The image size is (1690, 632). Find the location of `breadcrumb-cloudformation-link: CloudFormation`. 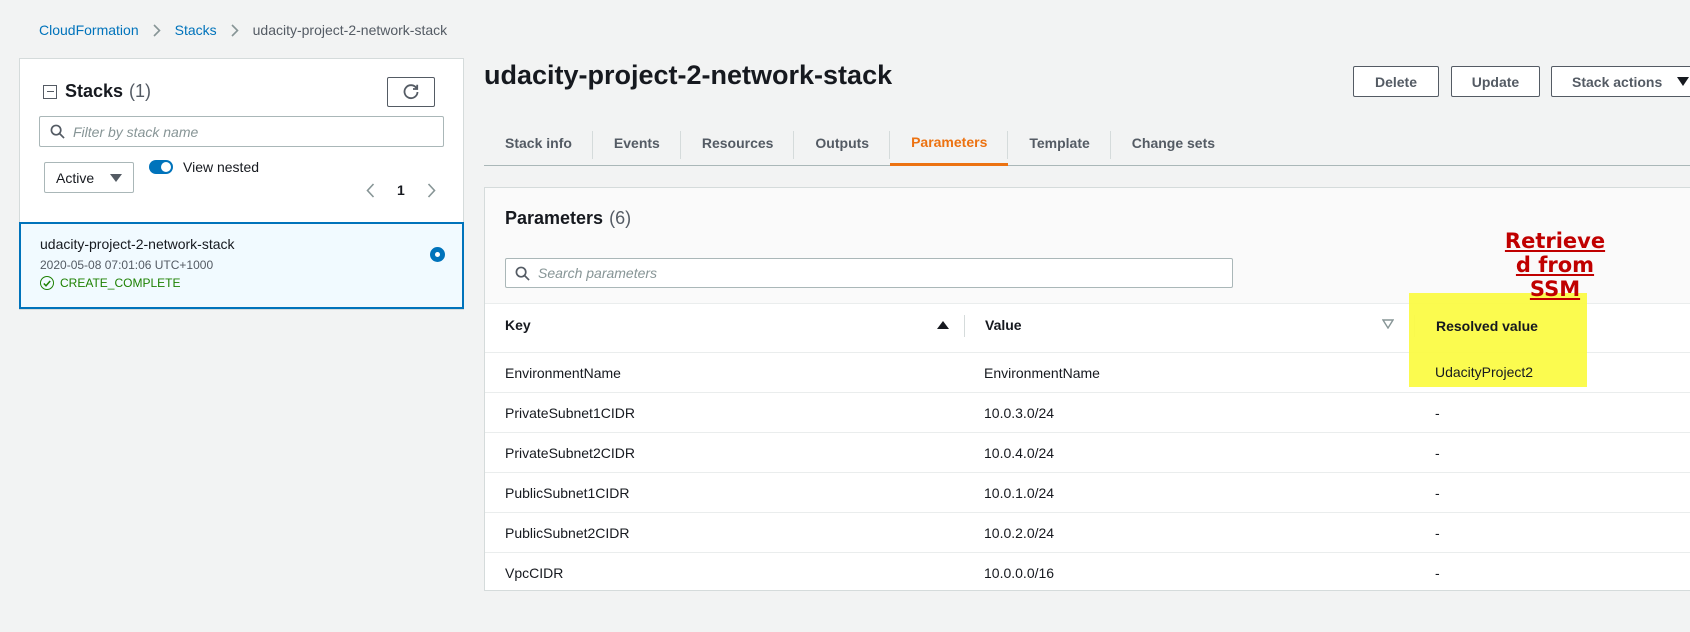

breadcrumb-cloudformation-link: CloudFormation is located at coordinates (89, 30).